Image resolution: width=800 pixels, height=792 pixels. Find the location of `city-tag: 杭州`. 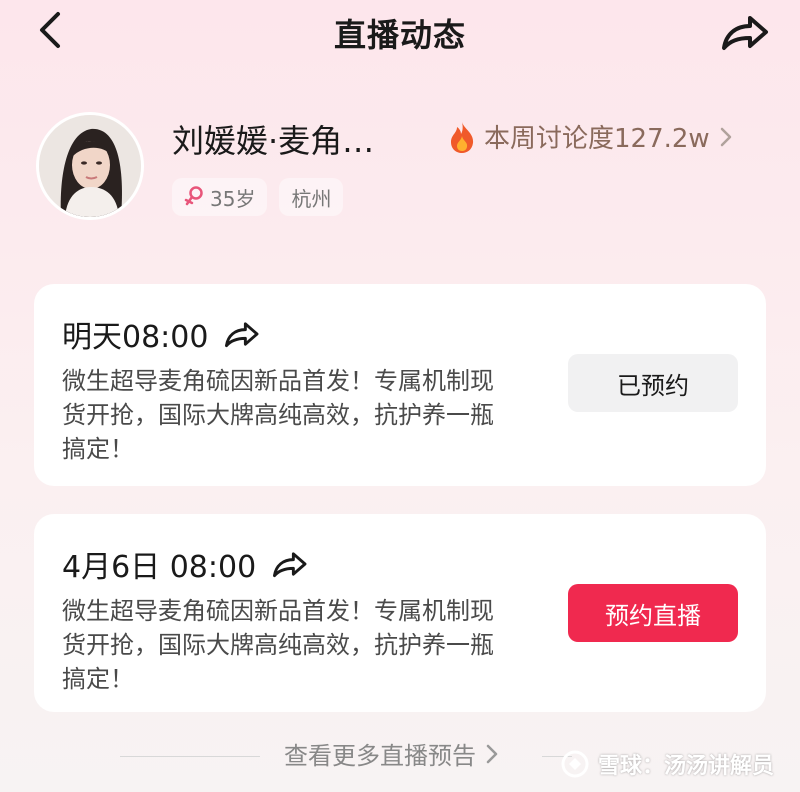

city-tag: 杭州 is located at coordinates (311, 197).